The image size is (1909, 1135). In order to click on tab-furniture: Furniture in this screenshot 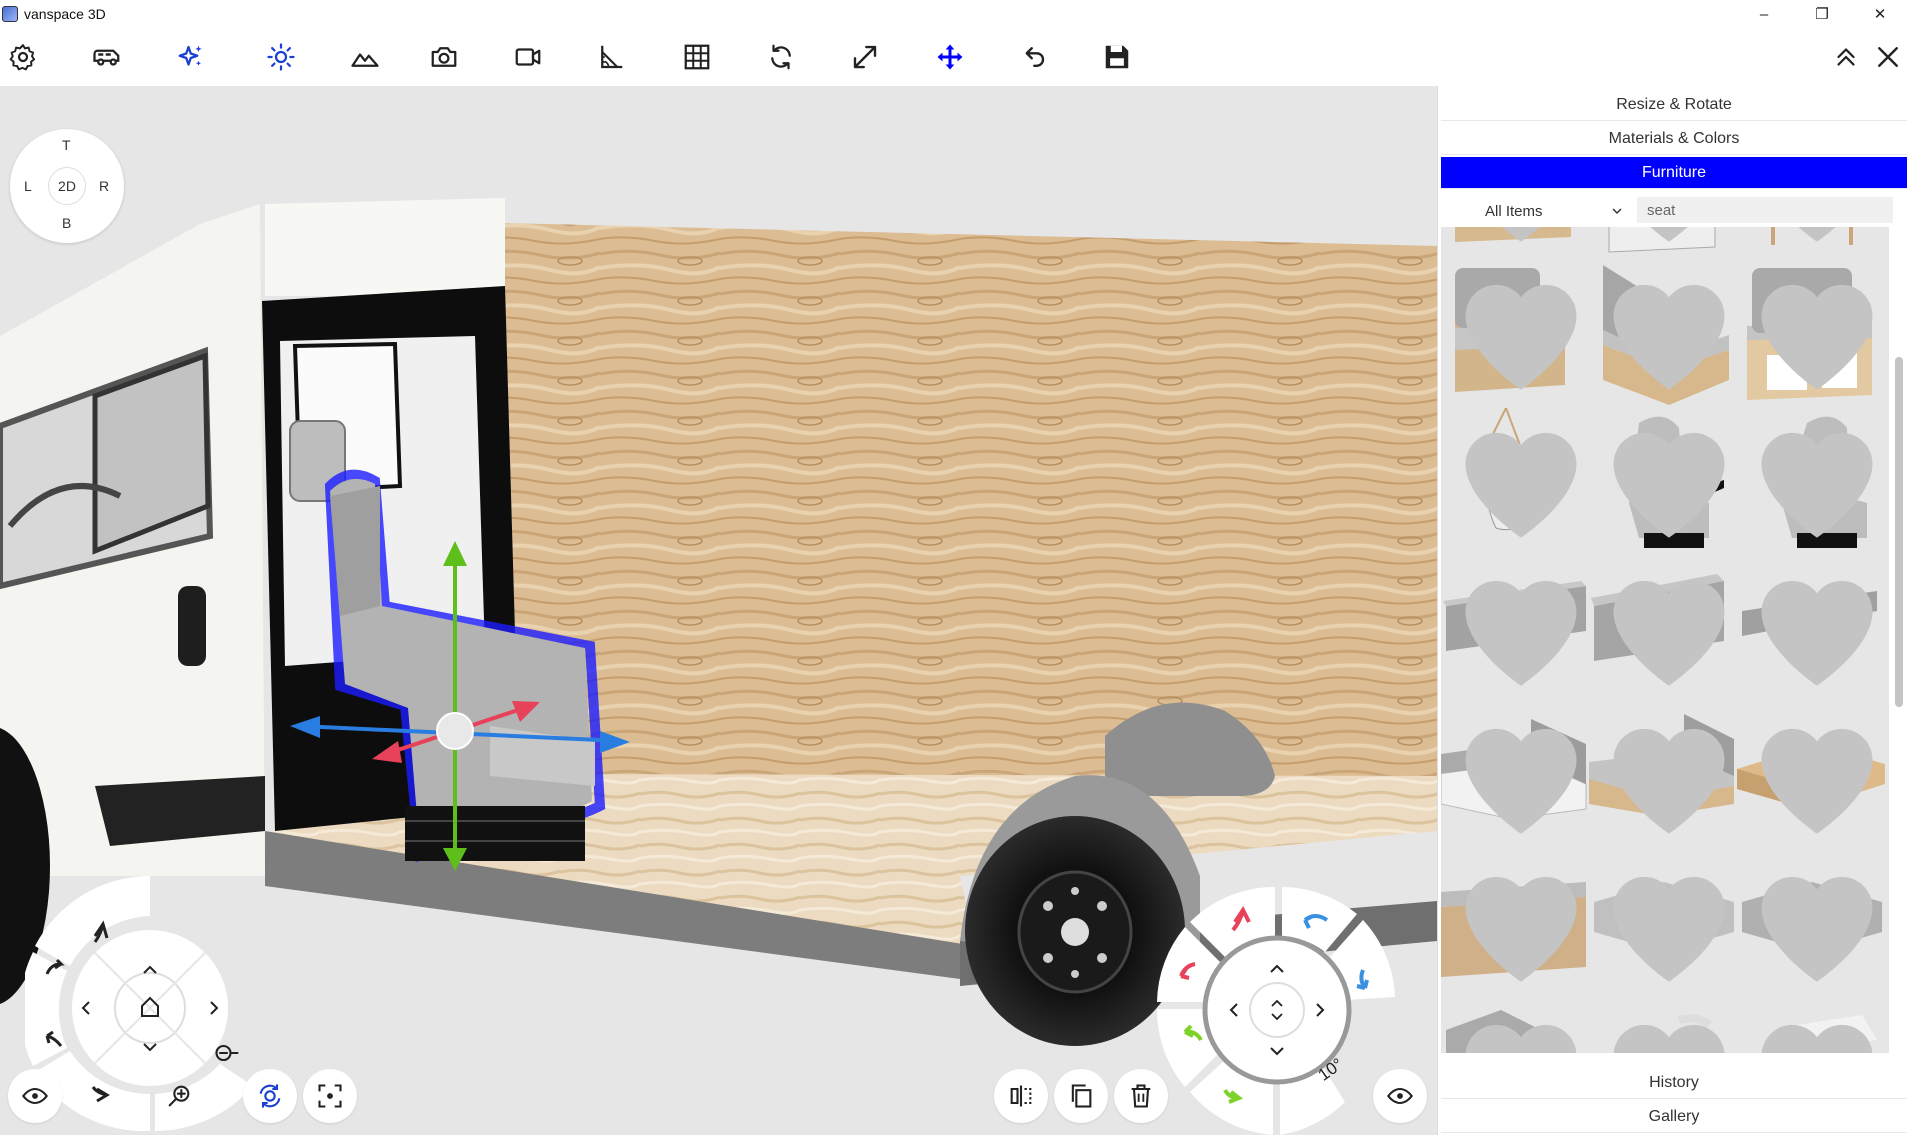, I will do `click(1674, 173)`.